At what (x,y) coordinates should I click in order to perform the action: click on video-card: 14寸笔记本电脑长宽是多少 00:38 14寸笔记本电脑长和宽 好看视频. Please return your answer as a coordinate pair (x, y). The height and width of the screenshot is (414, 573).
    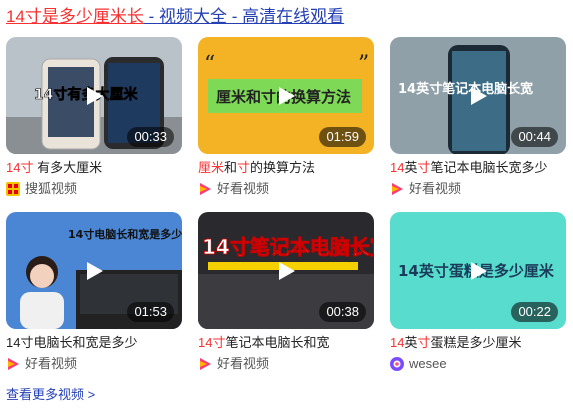
    Looking at the image, I should click on (286, 292).